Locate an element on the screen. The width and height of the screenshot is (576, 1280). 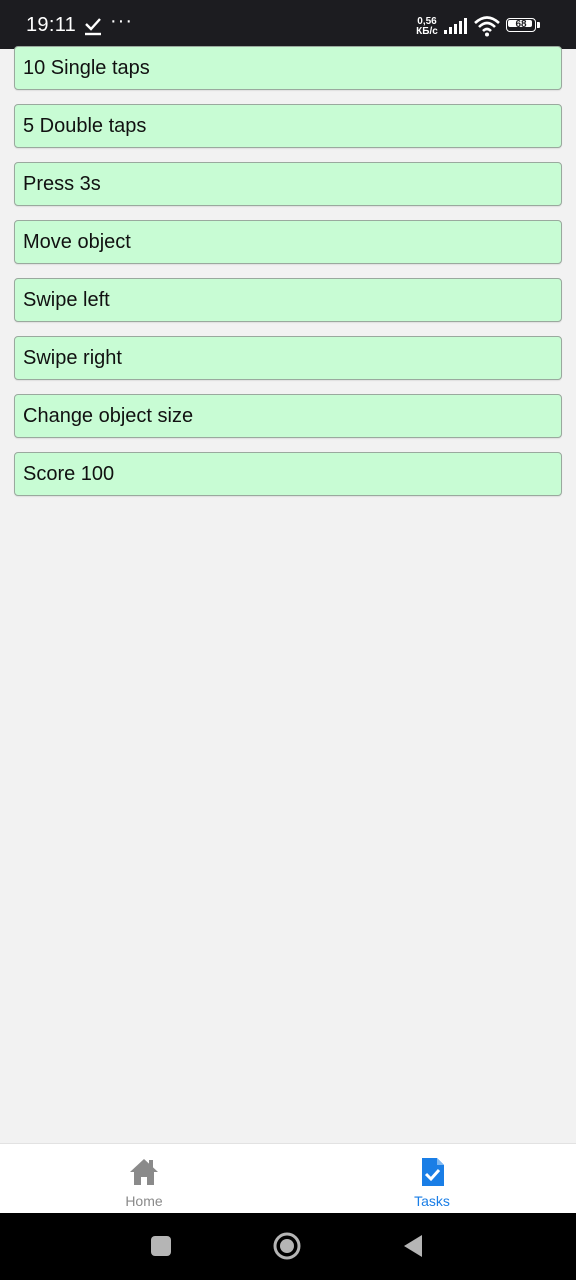
download-complete-icon is located at coordinates (93, 27).